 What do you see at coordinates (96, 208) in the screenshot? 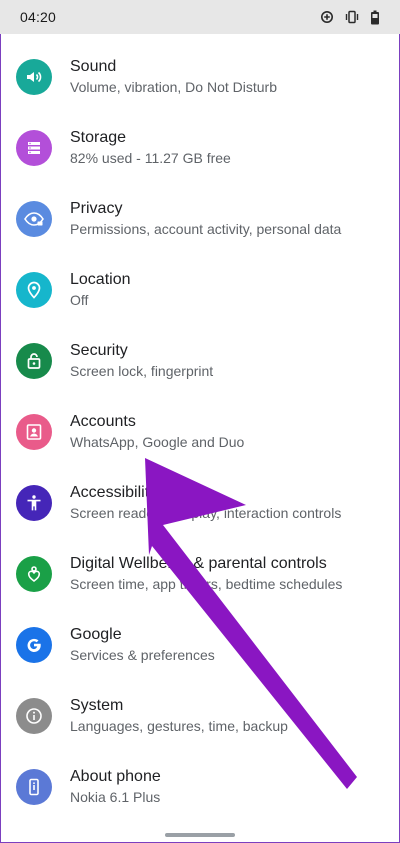
I see `settings-item-title: Privacy` at bounding box center [96, 208].